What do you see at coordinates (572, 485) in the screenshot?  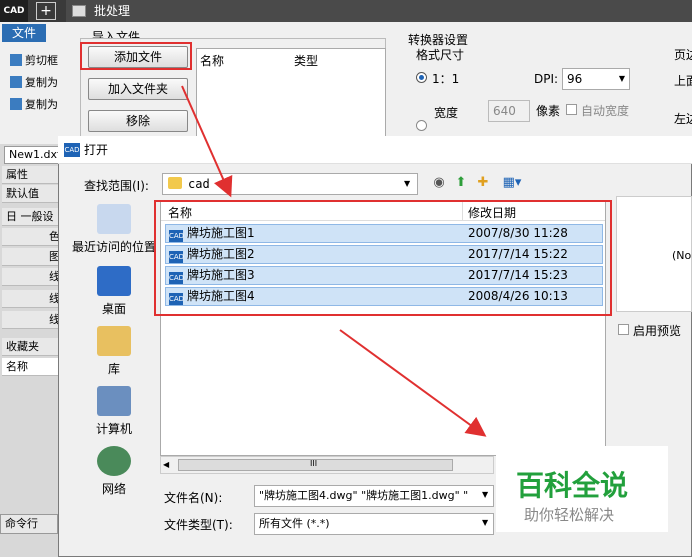 I see `watermark-main: 百科全说` at bounding box center [572, 485].